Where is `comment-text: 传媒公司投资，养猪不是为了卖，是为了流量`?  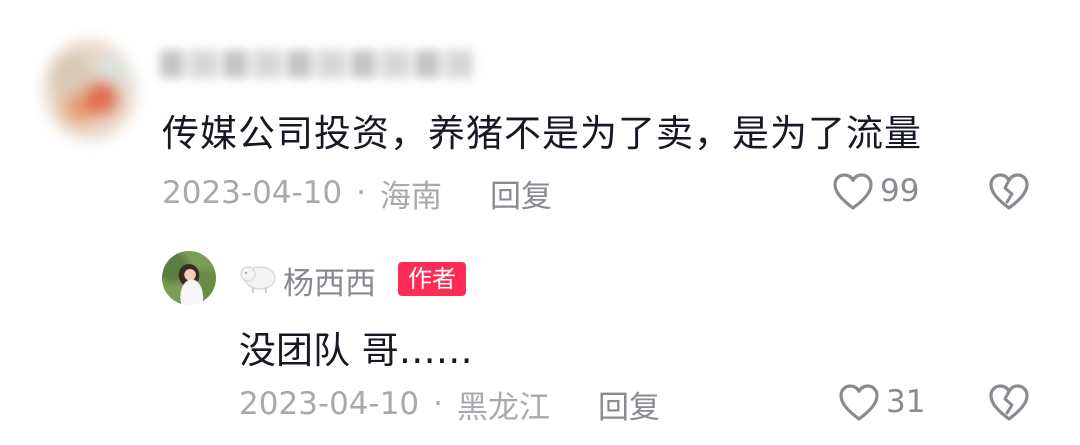
comment-text: 传媒公司投资，养猪不是为了卖，是为了流量 is located at coordinates (542, 133).